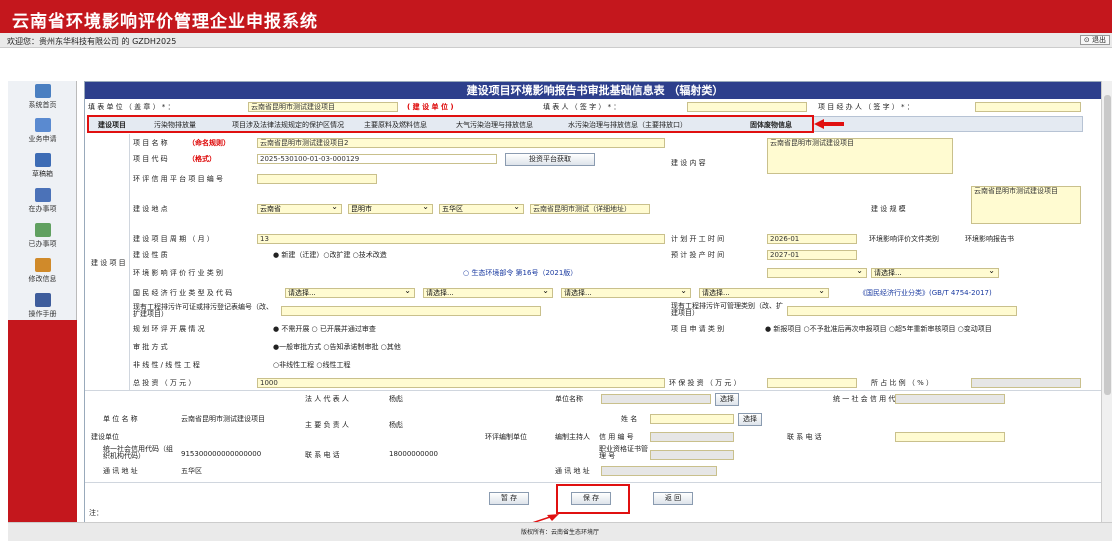 The image size is (1112, 542). What do you see at coordinates (812, 239) in the screenshot?
I see `start-input: 2026-01` at bounding box center [812, 239].